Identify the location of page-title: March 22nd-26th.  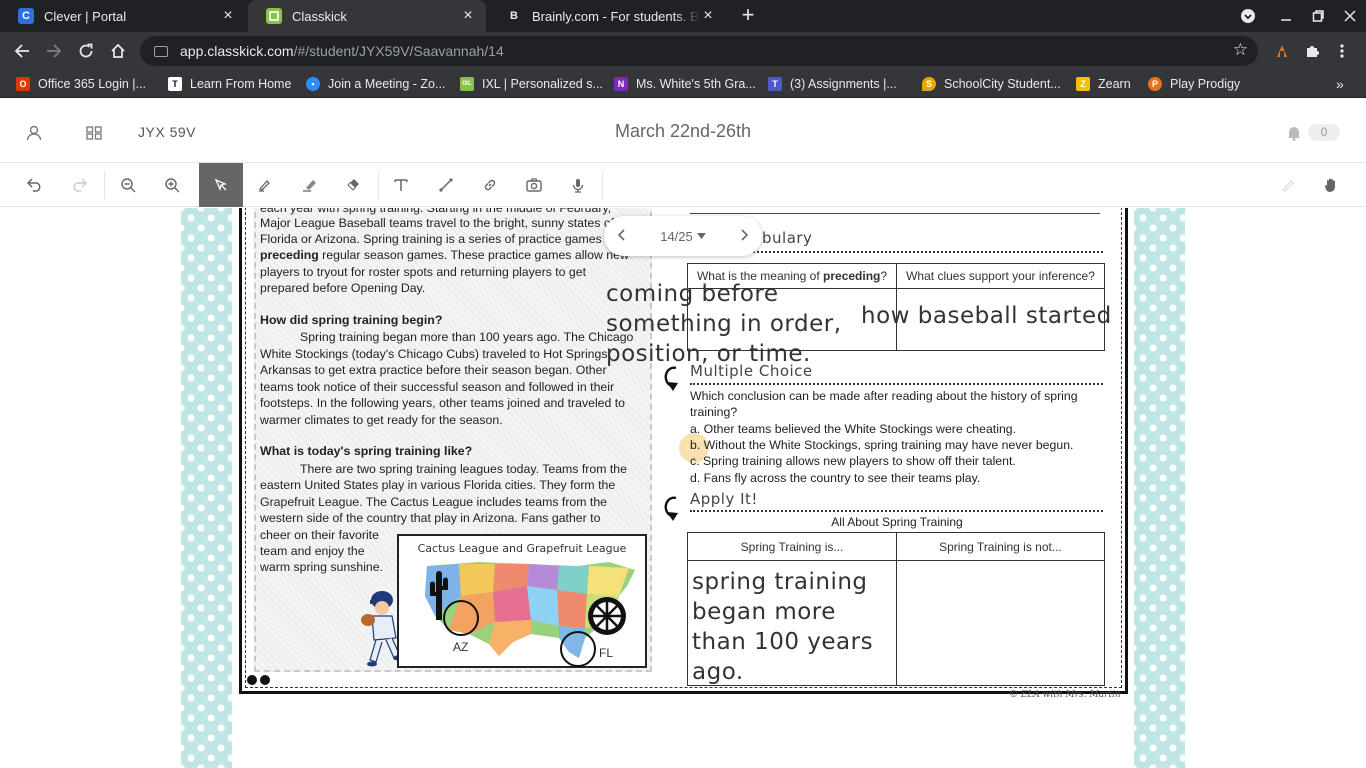
(683, 131).